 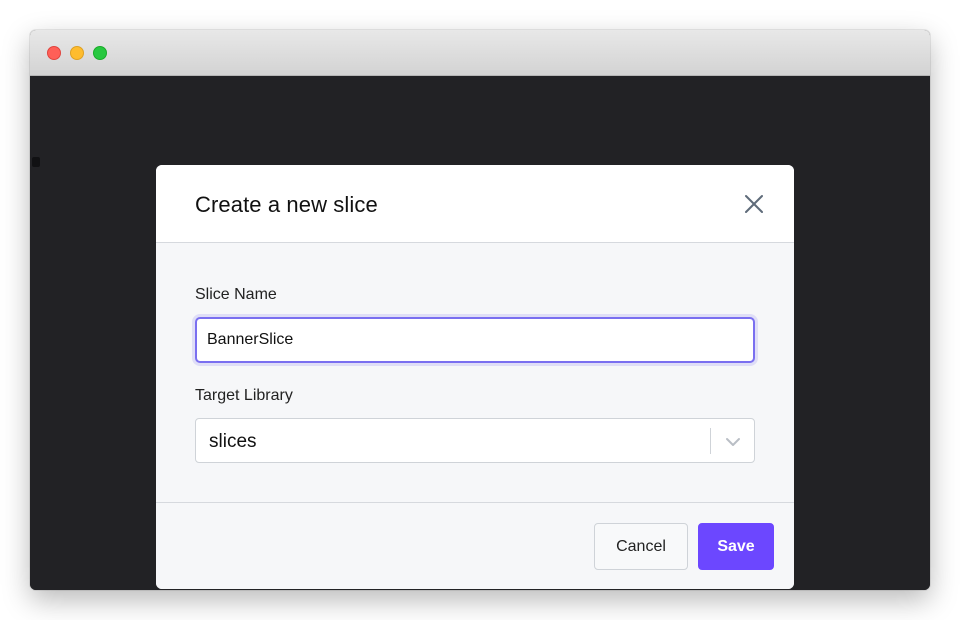 I want to click on modal-close-button, so click(x=754, y=204).